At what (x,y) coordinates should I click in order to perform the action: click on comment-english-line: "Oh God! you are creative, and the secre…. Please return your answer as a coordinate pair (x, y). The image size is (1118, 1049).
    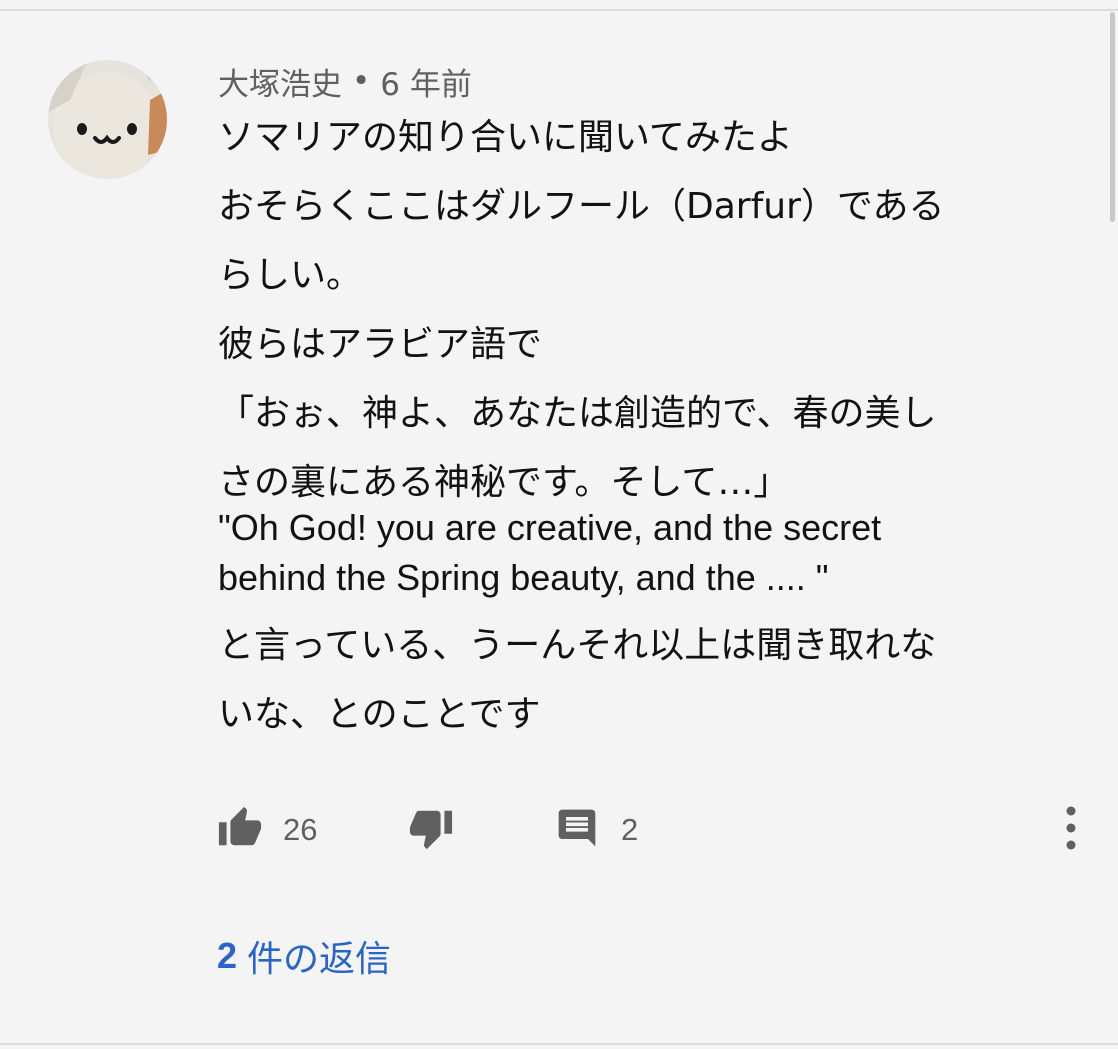
    Looking at the image, I should click on (550, 527).